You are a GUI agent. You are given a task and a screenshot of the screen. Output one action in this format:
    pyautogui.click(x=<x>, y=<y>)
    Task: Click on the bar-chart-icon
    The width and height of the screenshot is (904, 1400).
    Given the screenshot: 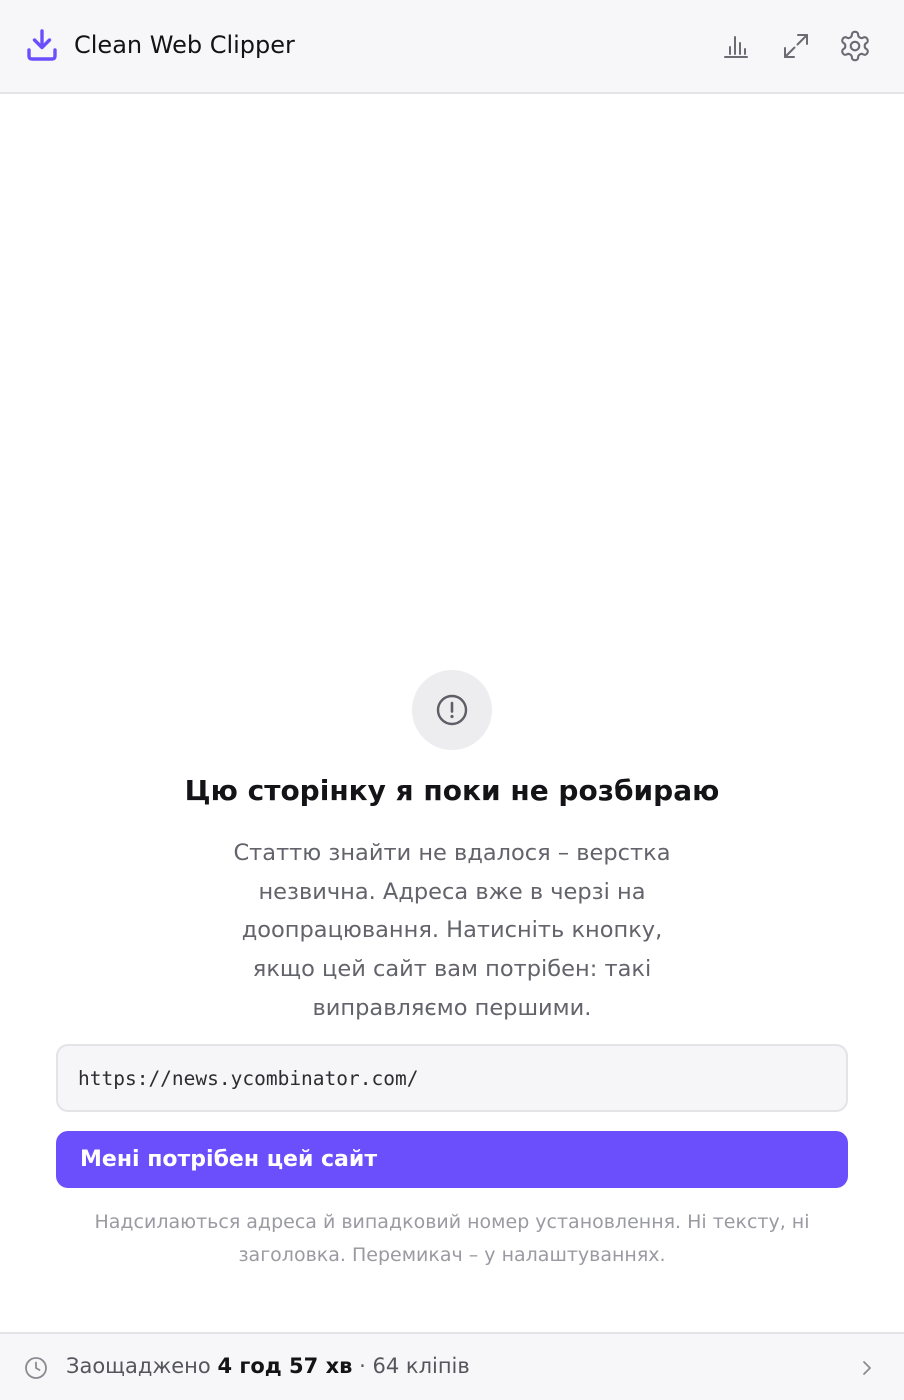 What is the action you would take?
    pyautogui.click(x=736, y=47)
    